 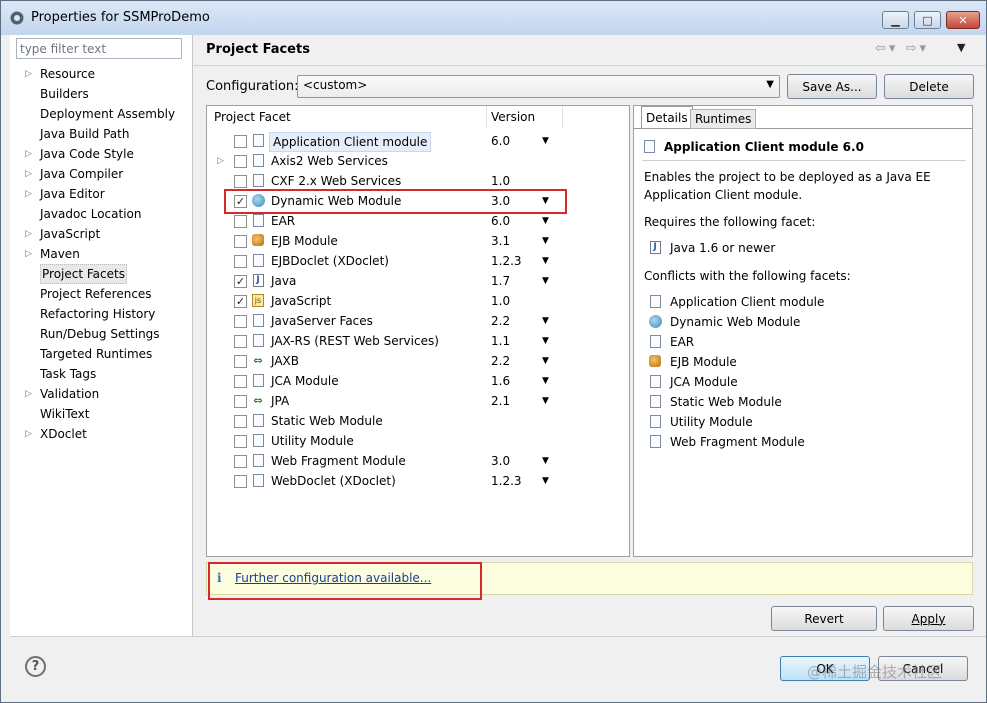 I want to click on details-list-label: JCA Module, so click(x=704, y=382).